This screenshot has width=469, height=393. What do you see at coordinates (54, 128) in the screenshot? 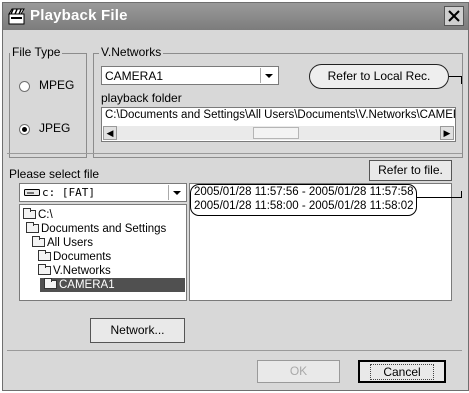
I see `jpeg-label: JPEG` at bounding box center [54, 128].